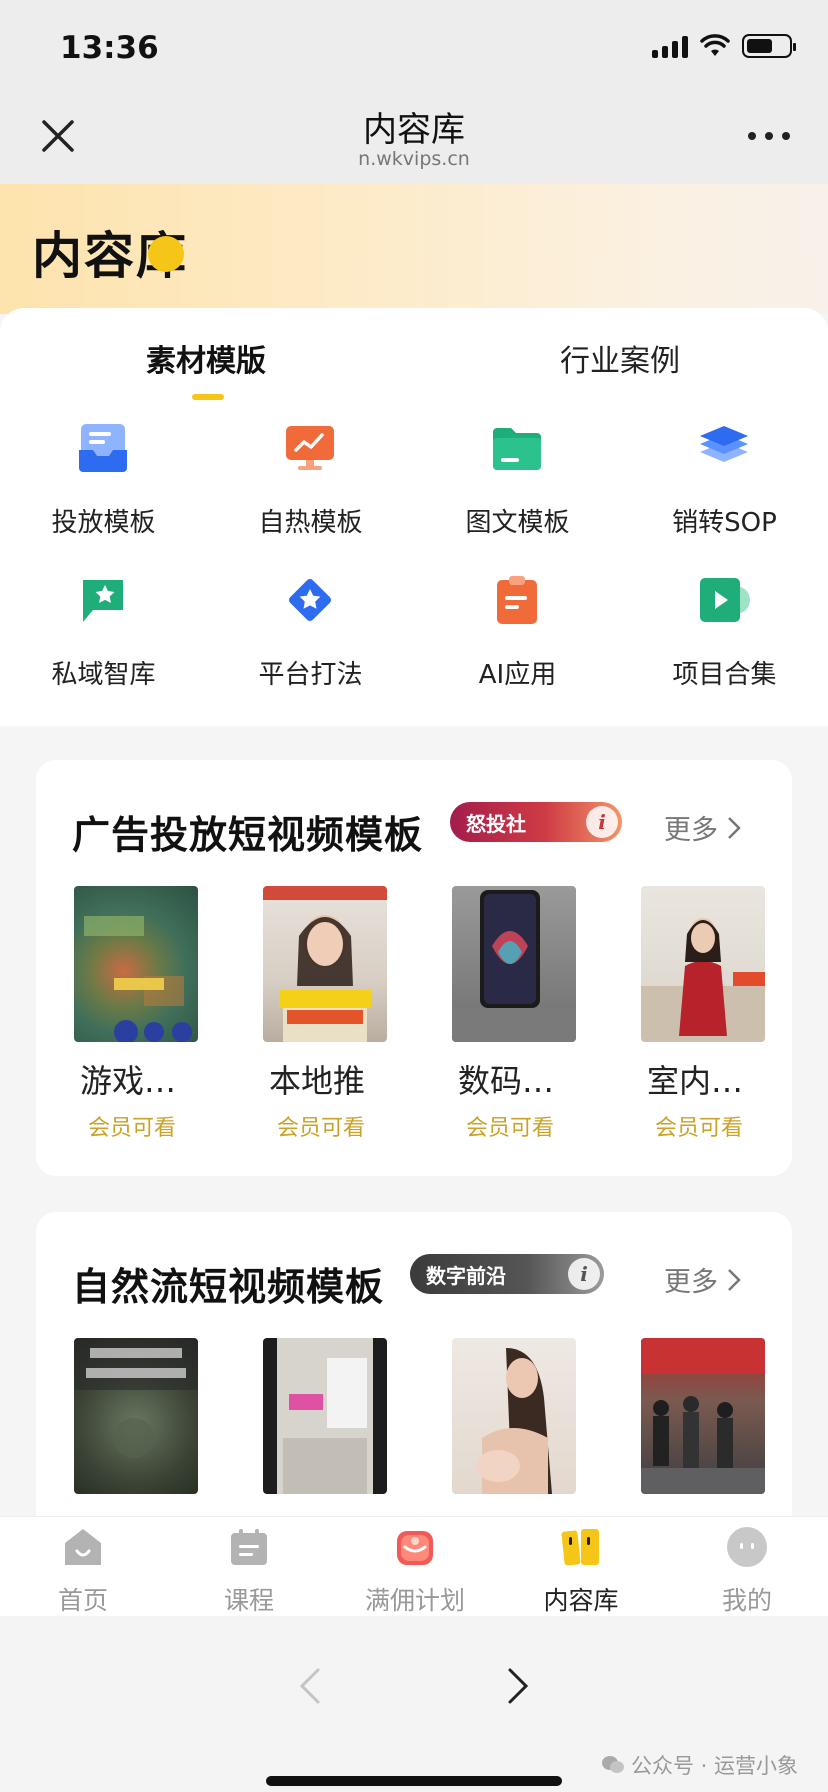 This screenshot has height=1792, width=828. Describe the element at coordinates (581, 1567) in the screenshot. I see `tab-content-library: 内容库` at that location.